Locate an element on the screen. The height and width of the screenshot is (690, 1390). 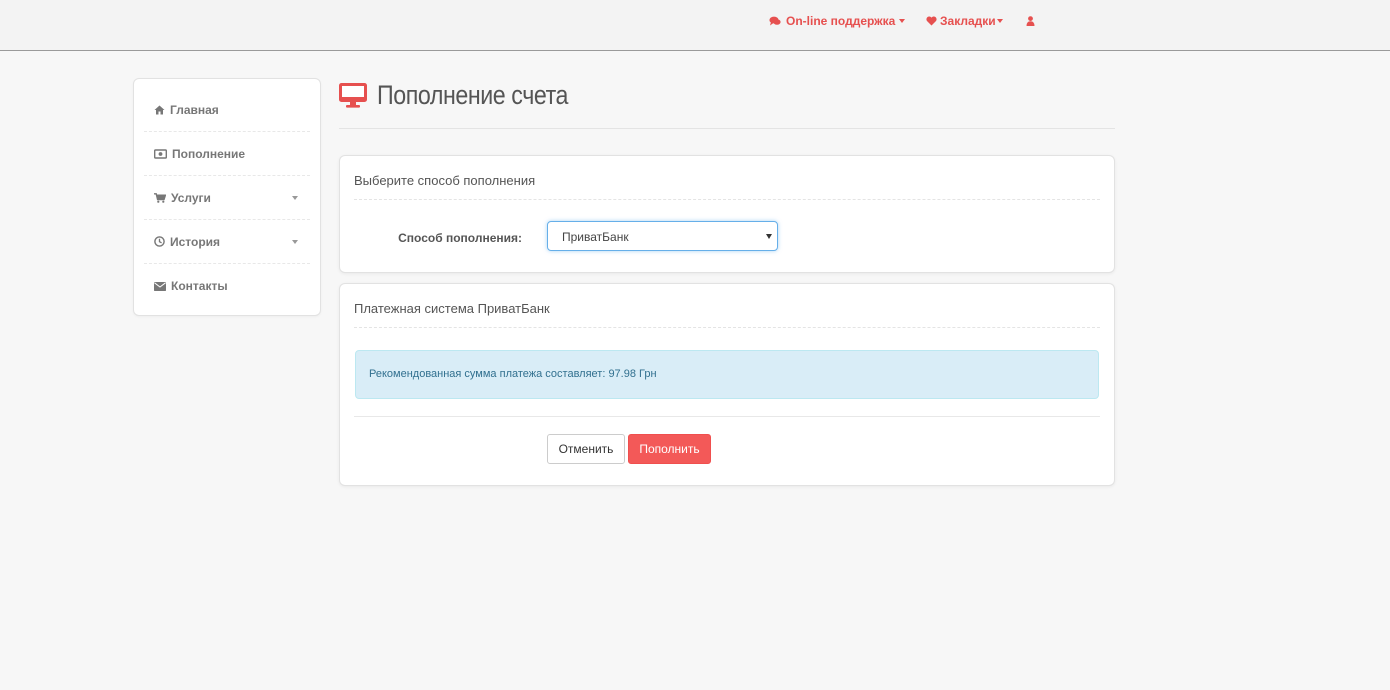
divider is located at coordinates (727, 416).